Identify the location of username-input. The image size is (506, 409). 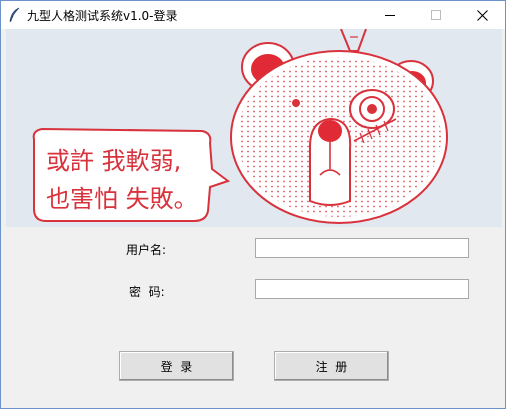
(362, 248).